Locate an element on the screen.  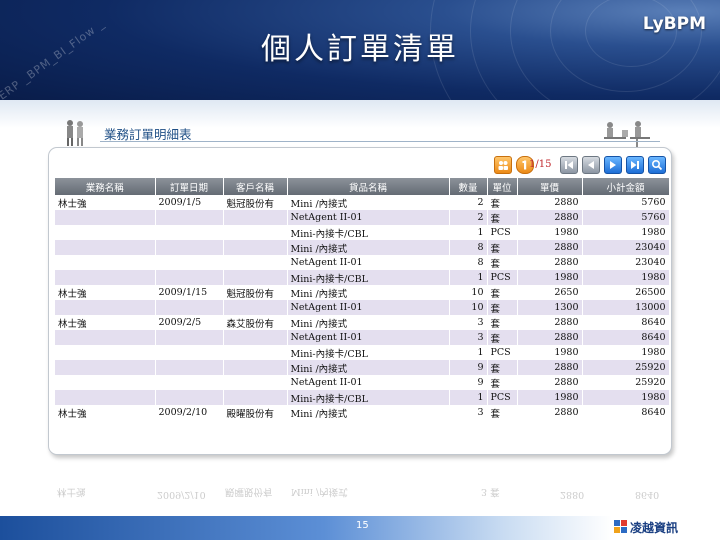
column-header: 貨品名稱 is located at coordinates (368, 186).